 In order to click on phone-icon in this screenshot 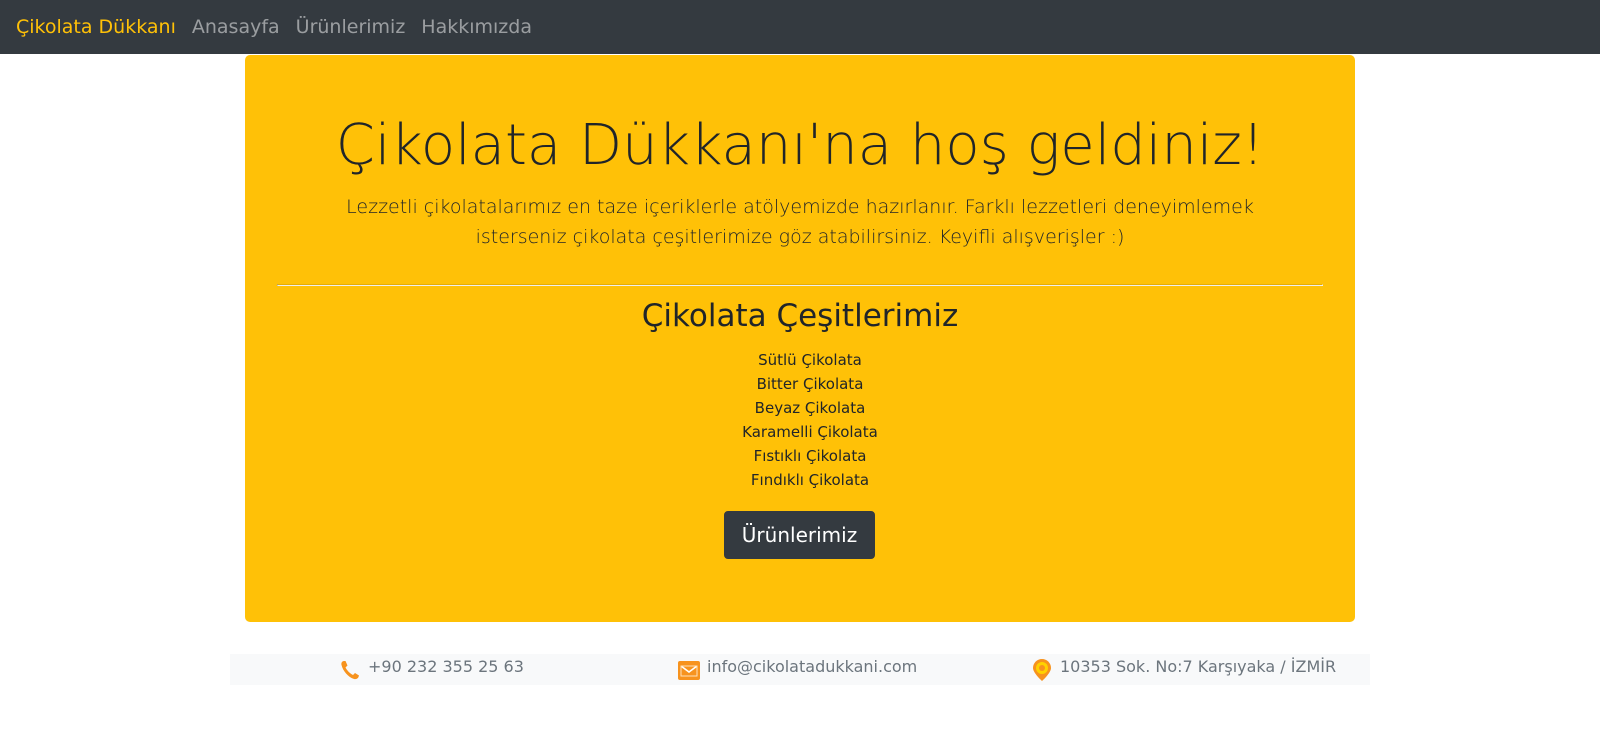, I will do `click(350, 670)`.